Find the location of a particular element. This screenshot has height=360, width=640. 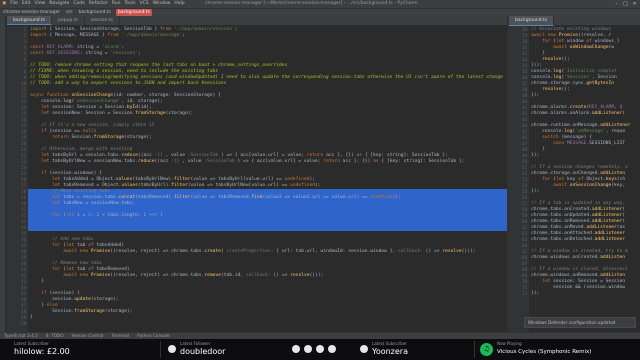

line-number: 7 is located at coordinates (24, 65).